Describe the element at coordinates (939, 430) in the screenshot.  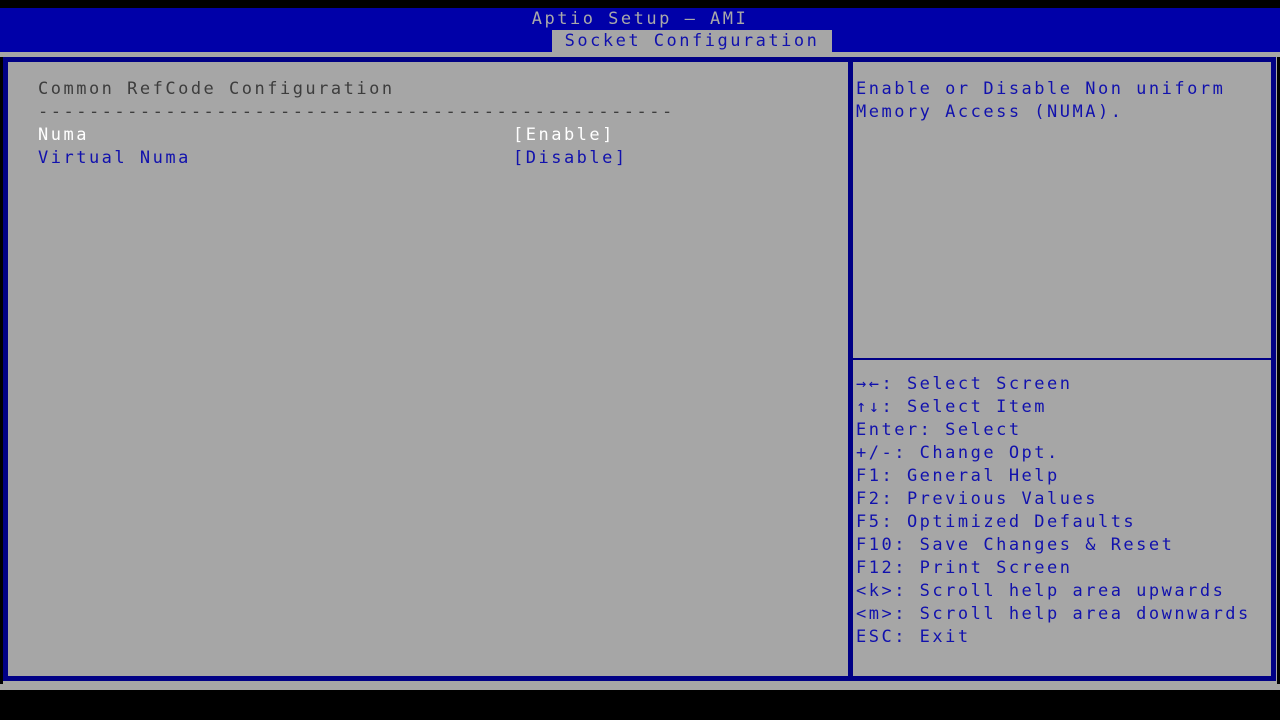
I see `key-hint-enter: Enter: Select` at that location.